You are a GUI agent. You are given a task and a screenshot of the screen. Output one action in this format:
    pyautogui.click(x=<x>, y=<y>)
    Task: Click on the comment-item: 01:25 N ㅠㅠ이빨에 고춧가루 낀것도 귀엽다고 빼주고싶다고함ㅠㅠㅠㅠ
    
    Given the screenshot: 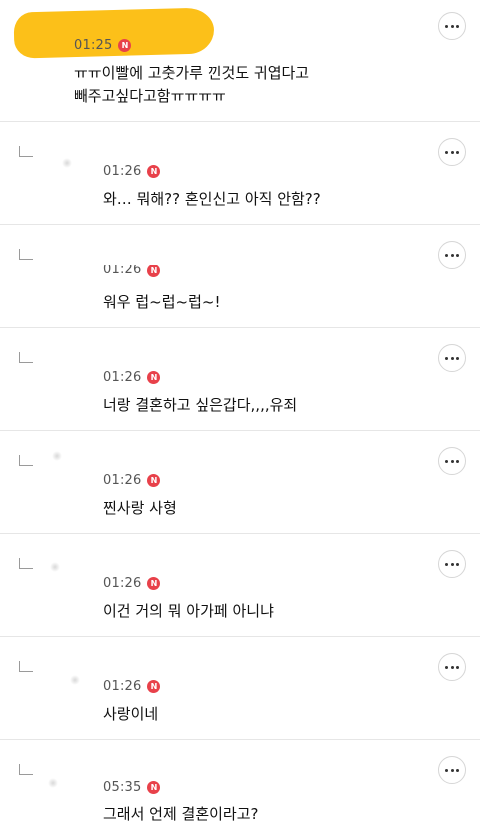 What is the action you would take?
    pyautogui.click(x=240, y=61)
    